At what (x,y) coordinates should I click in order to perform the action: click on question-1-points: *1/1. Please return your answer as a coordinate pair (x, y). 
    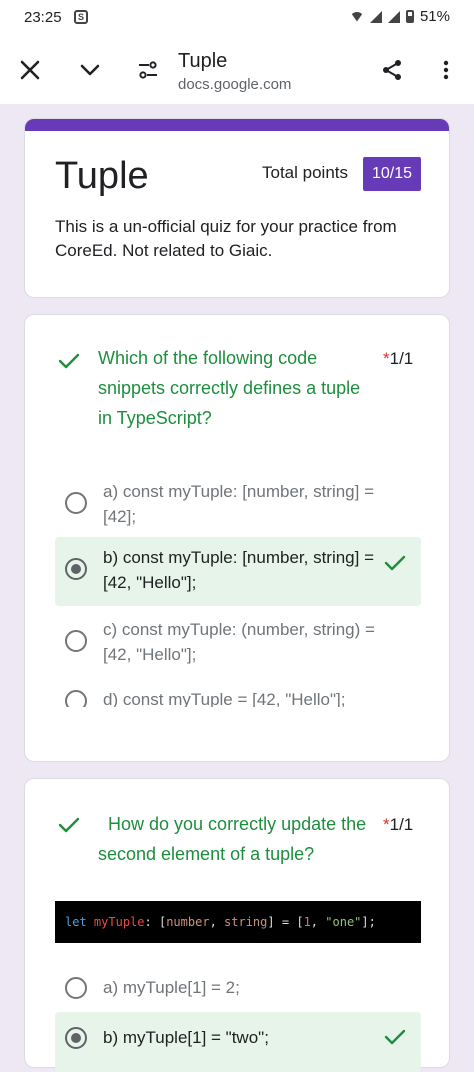
    Looking at the image, I should click on (398, 359).